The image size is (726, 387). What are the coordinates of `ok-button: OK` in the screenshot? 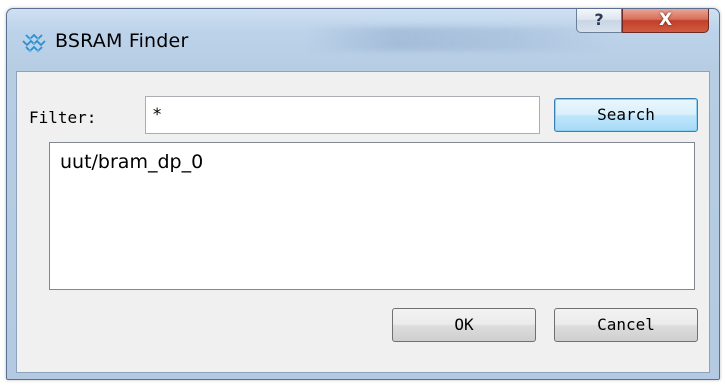 It's located at (464, 325).